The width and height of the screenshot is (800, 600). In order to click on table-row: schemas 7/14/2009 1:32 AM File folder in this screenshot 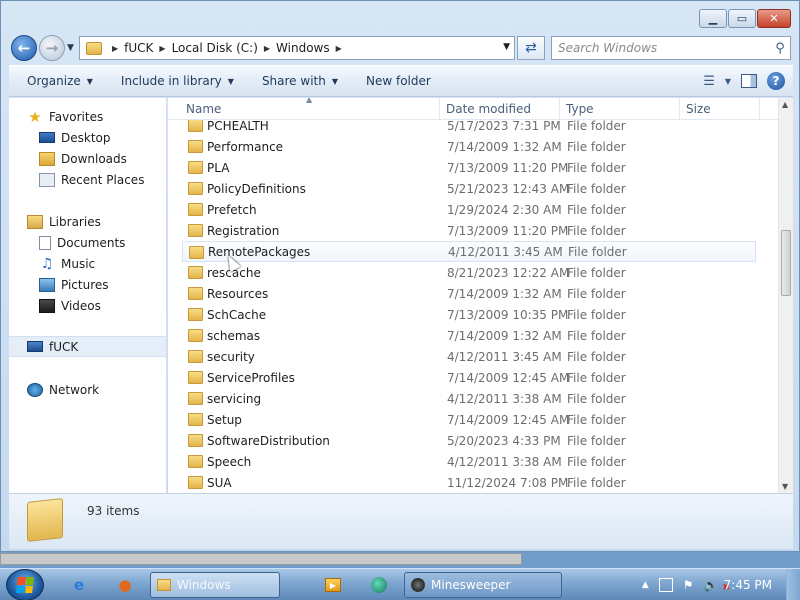, I will do `click(469, 335)`.